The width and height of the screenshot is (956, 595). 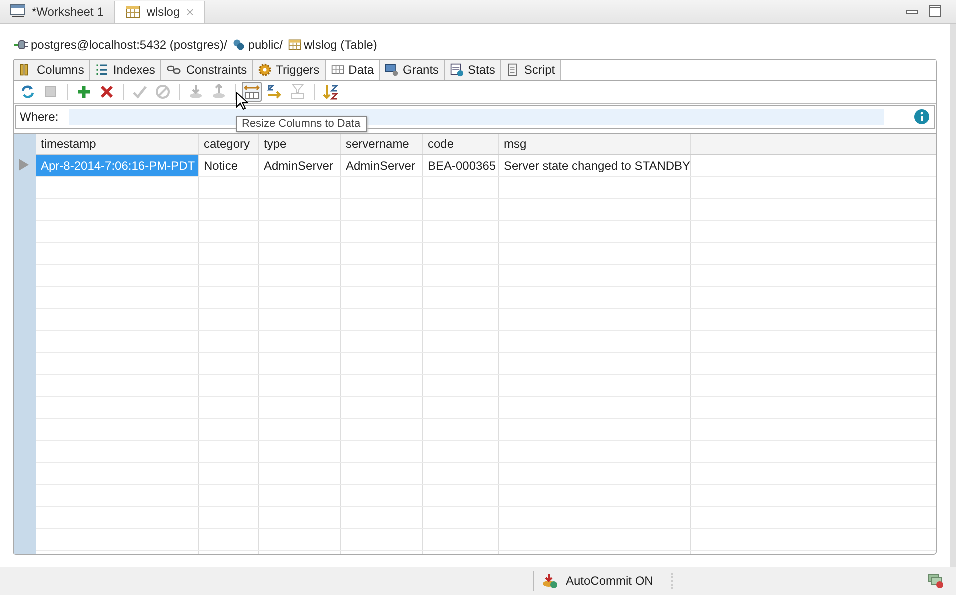 What do you see at coordinates (57, 12) in the screenshot?
I see `editor-tab: *Worksheet 1` at bounding box center [57, 12].